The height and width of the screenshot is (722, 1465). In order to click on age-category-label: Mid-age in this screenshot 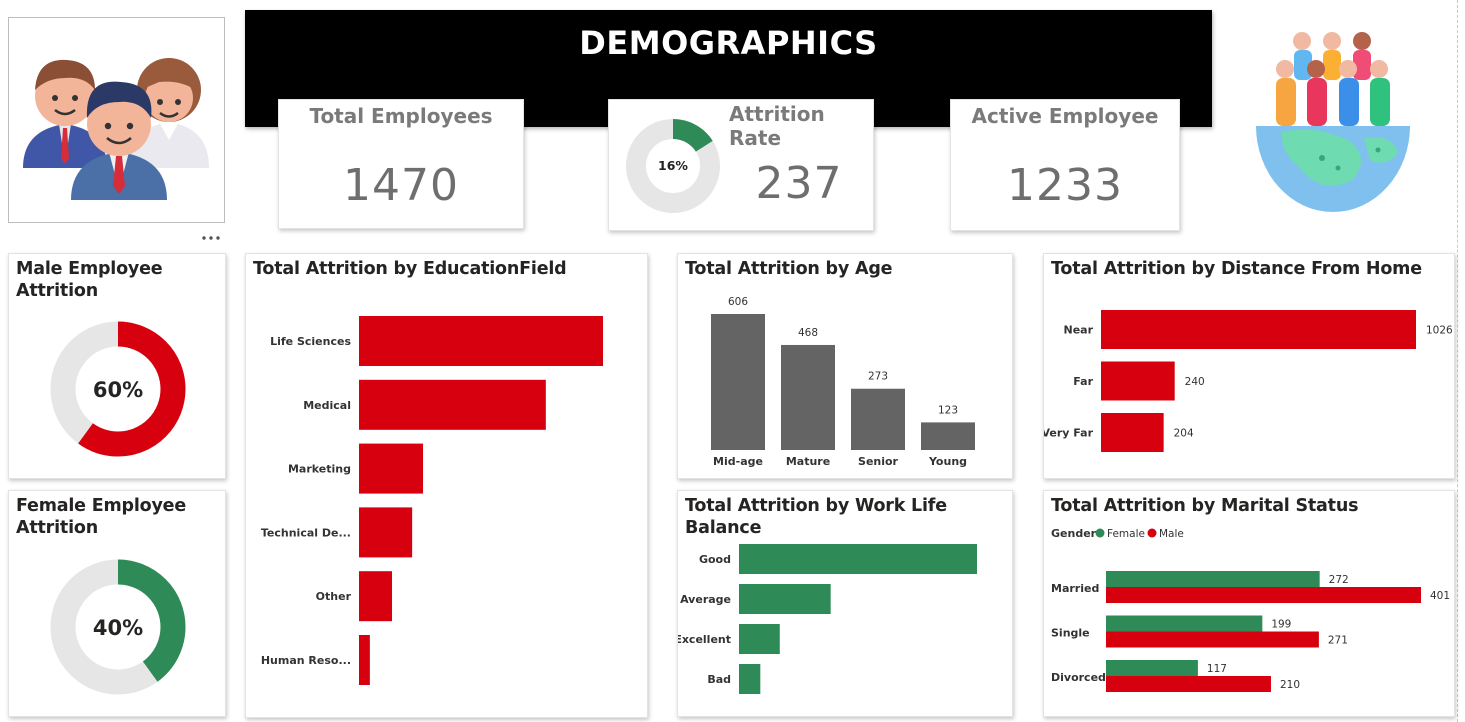, I will do `click(738, 461)`.